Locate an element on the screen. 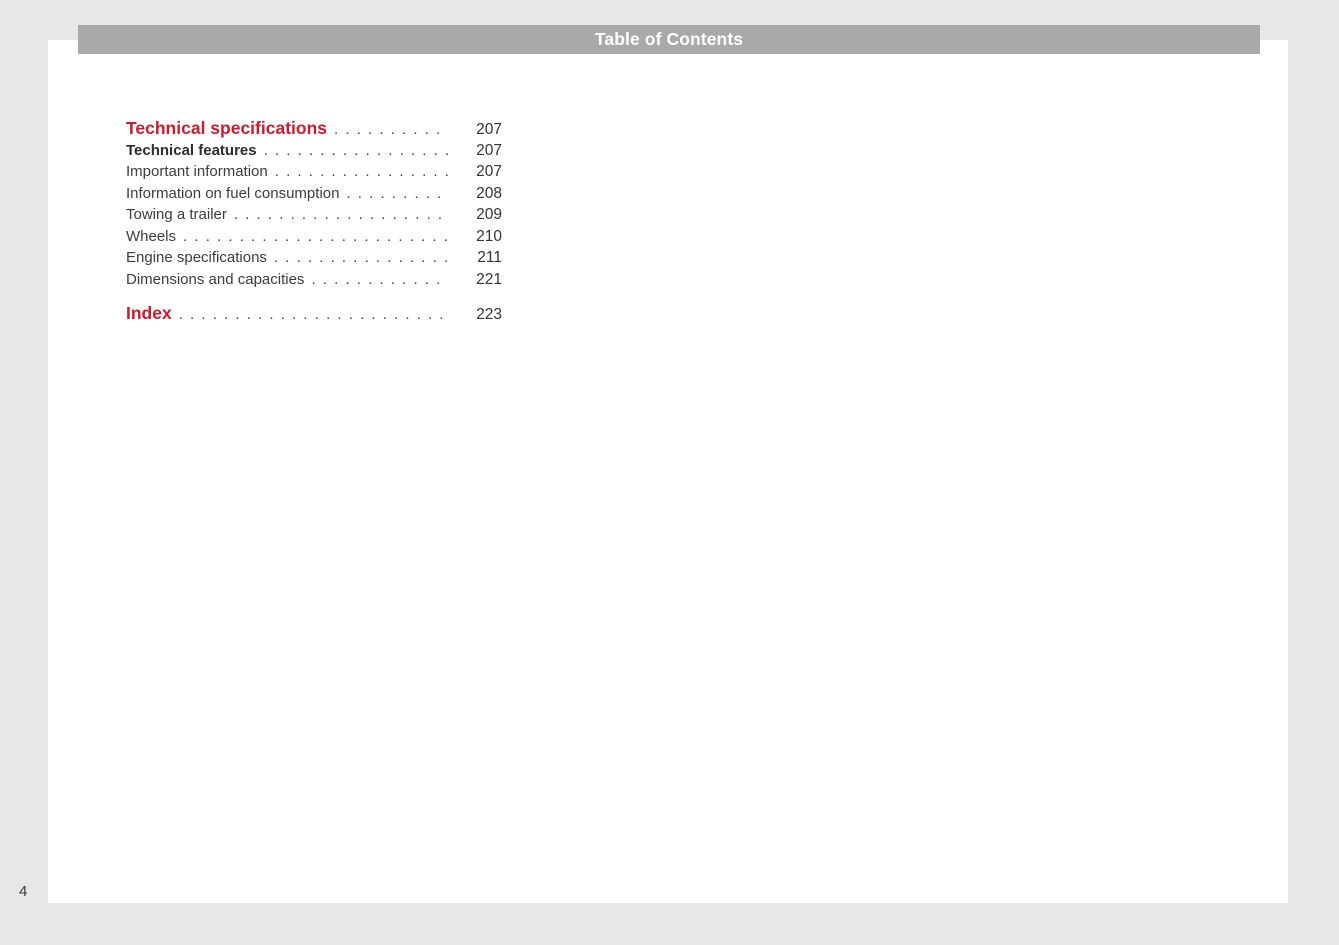  toc-entry: Wheels 210 is located at coordinates (314, 239).